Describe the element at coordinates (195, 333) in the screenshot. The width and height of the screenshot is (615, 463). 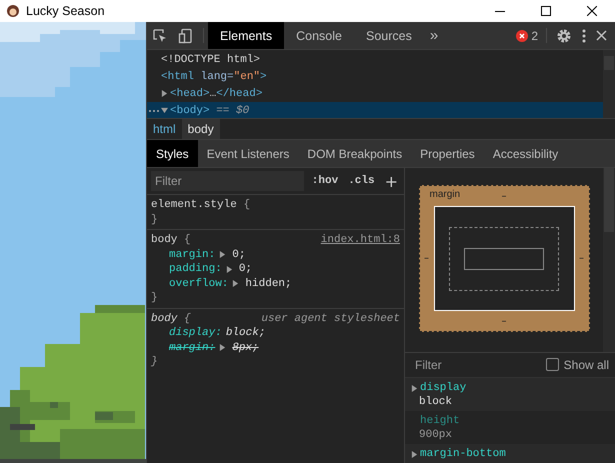
I see `css-property: display:` at that location.